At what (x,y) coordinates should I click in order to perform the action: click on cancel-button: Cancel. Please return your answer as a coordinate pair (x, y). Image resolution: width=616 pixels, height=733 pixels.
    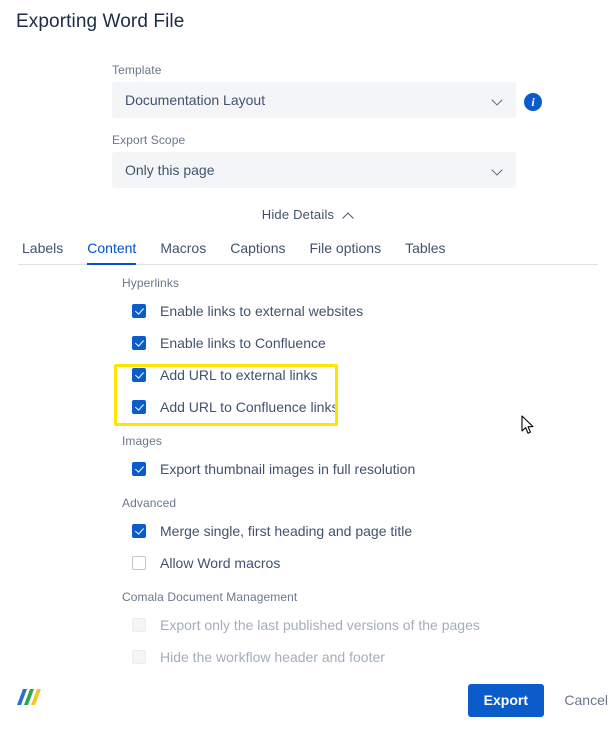
    Looking at the image, I should click on (586, 700).